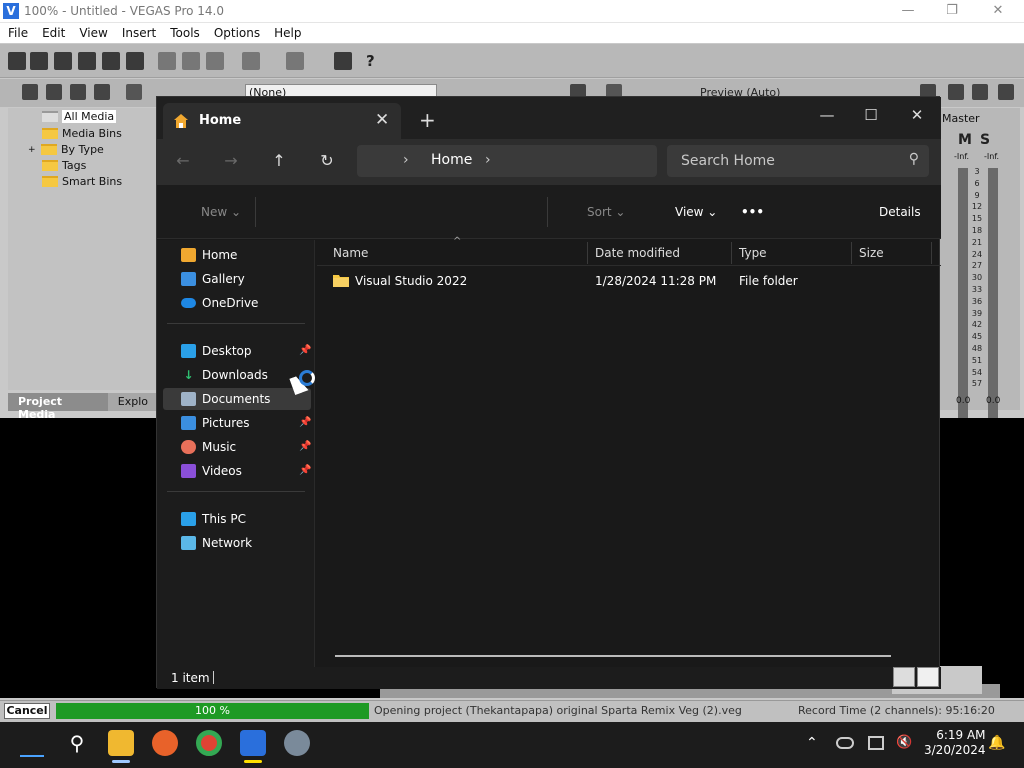 The image size is (1024, 768). Describe the element at coordinates (955, 743) in the screenshot. I see `clock: 6:19 AM 3/20/2024` at that location.